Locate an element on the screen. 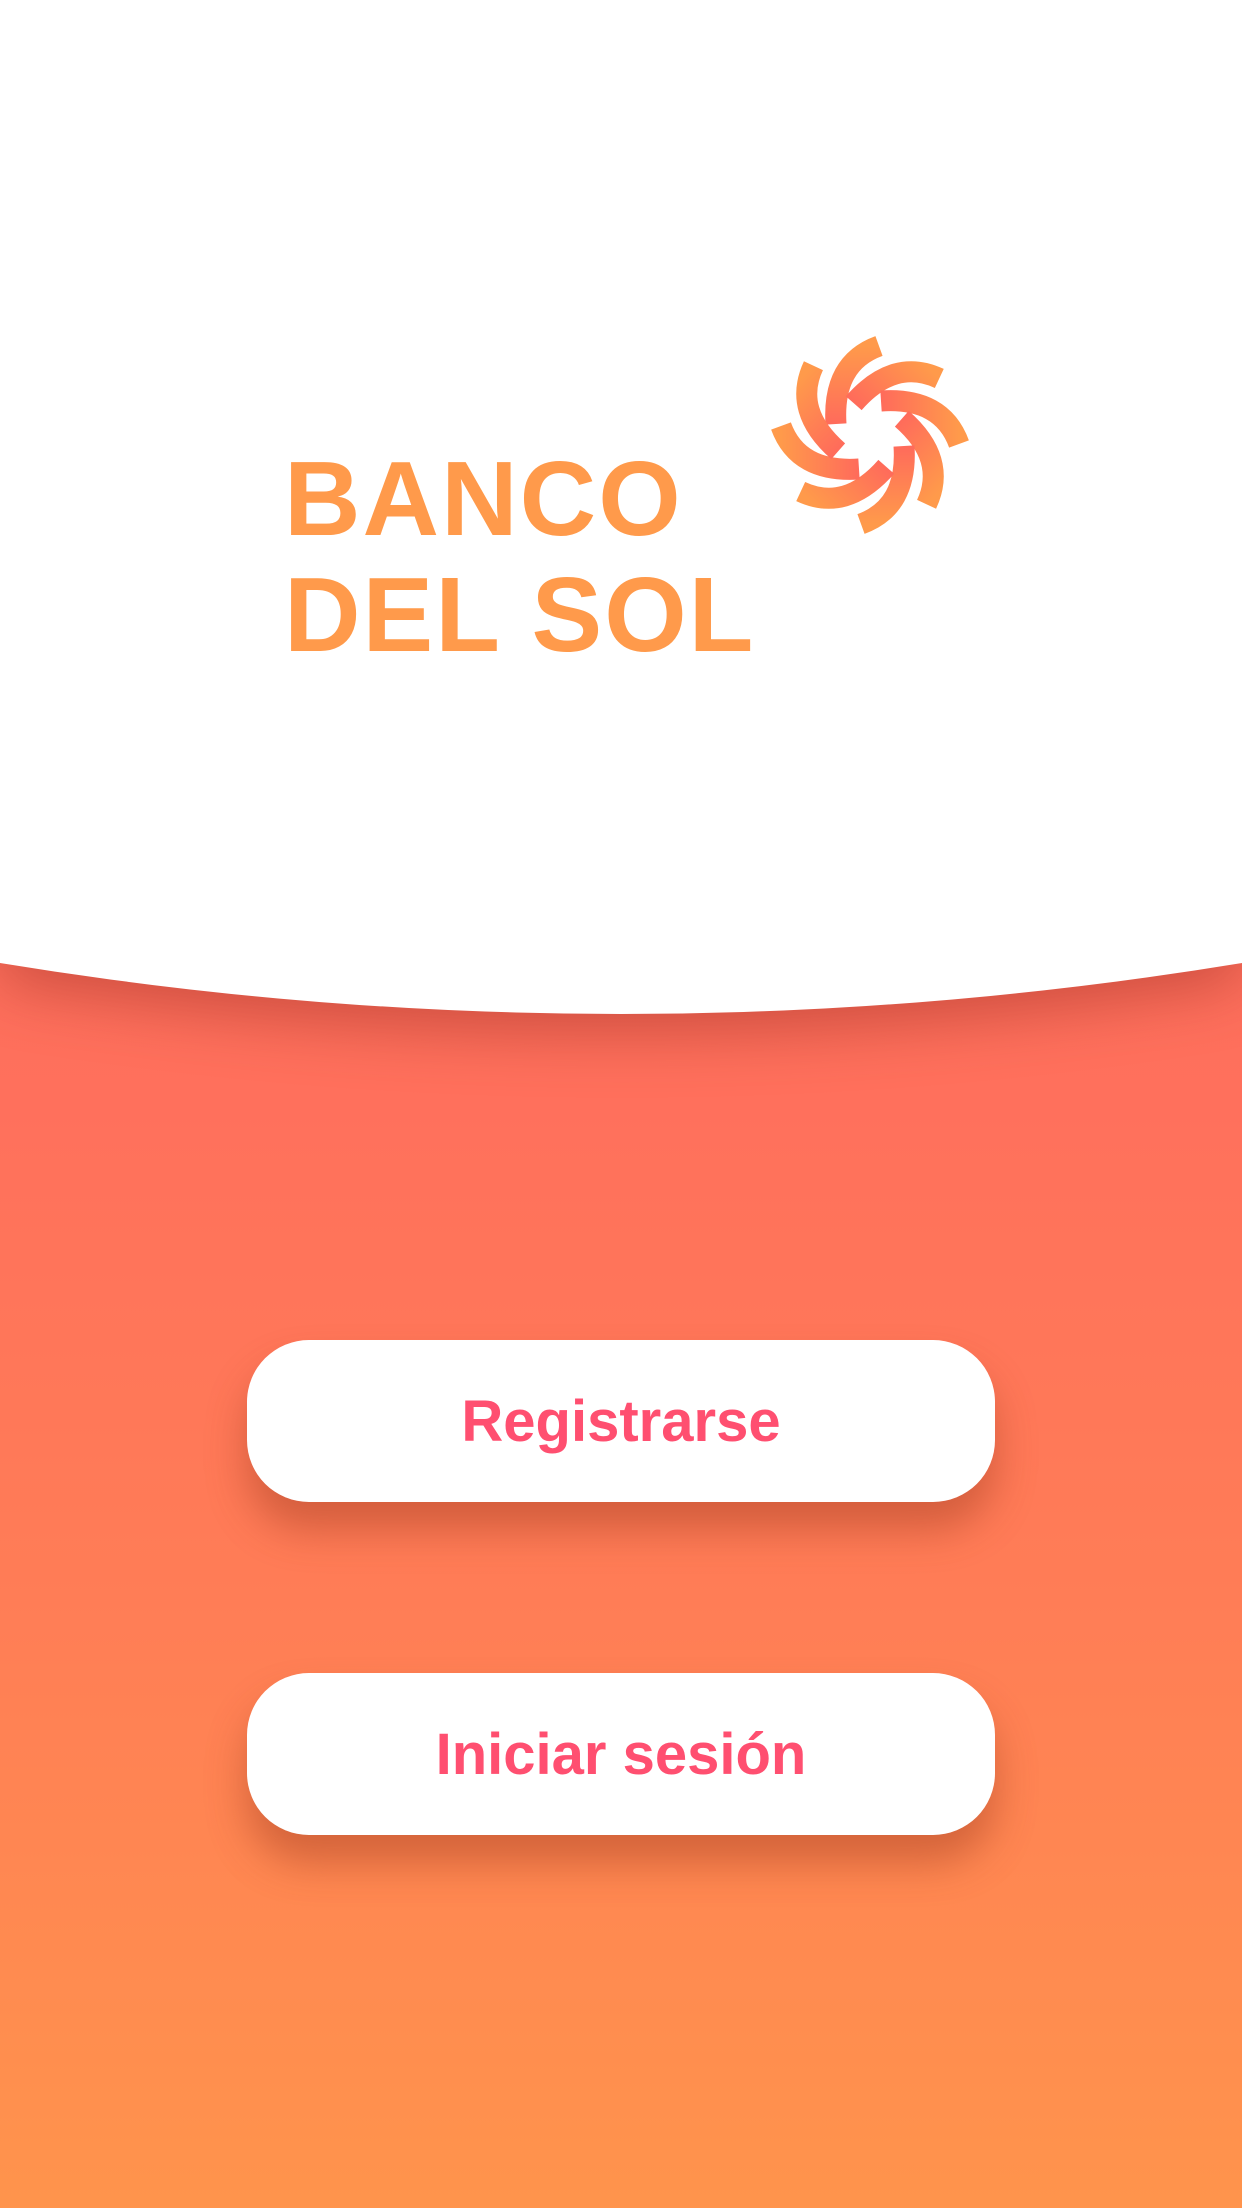 This screenshot has height=2208, width=1242. register-button: Registrarse is located at coordinates (621, 1421).